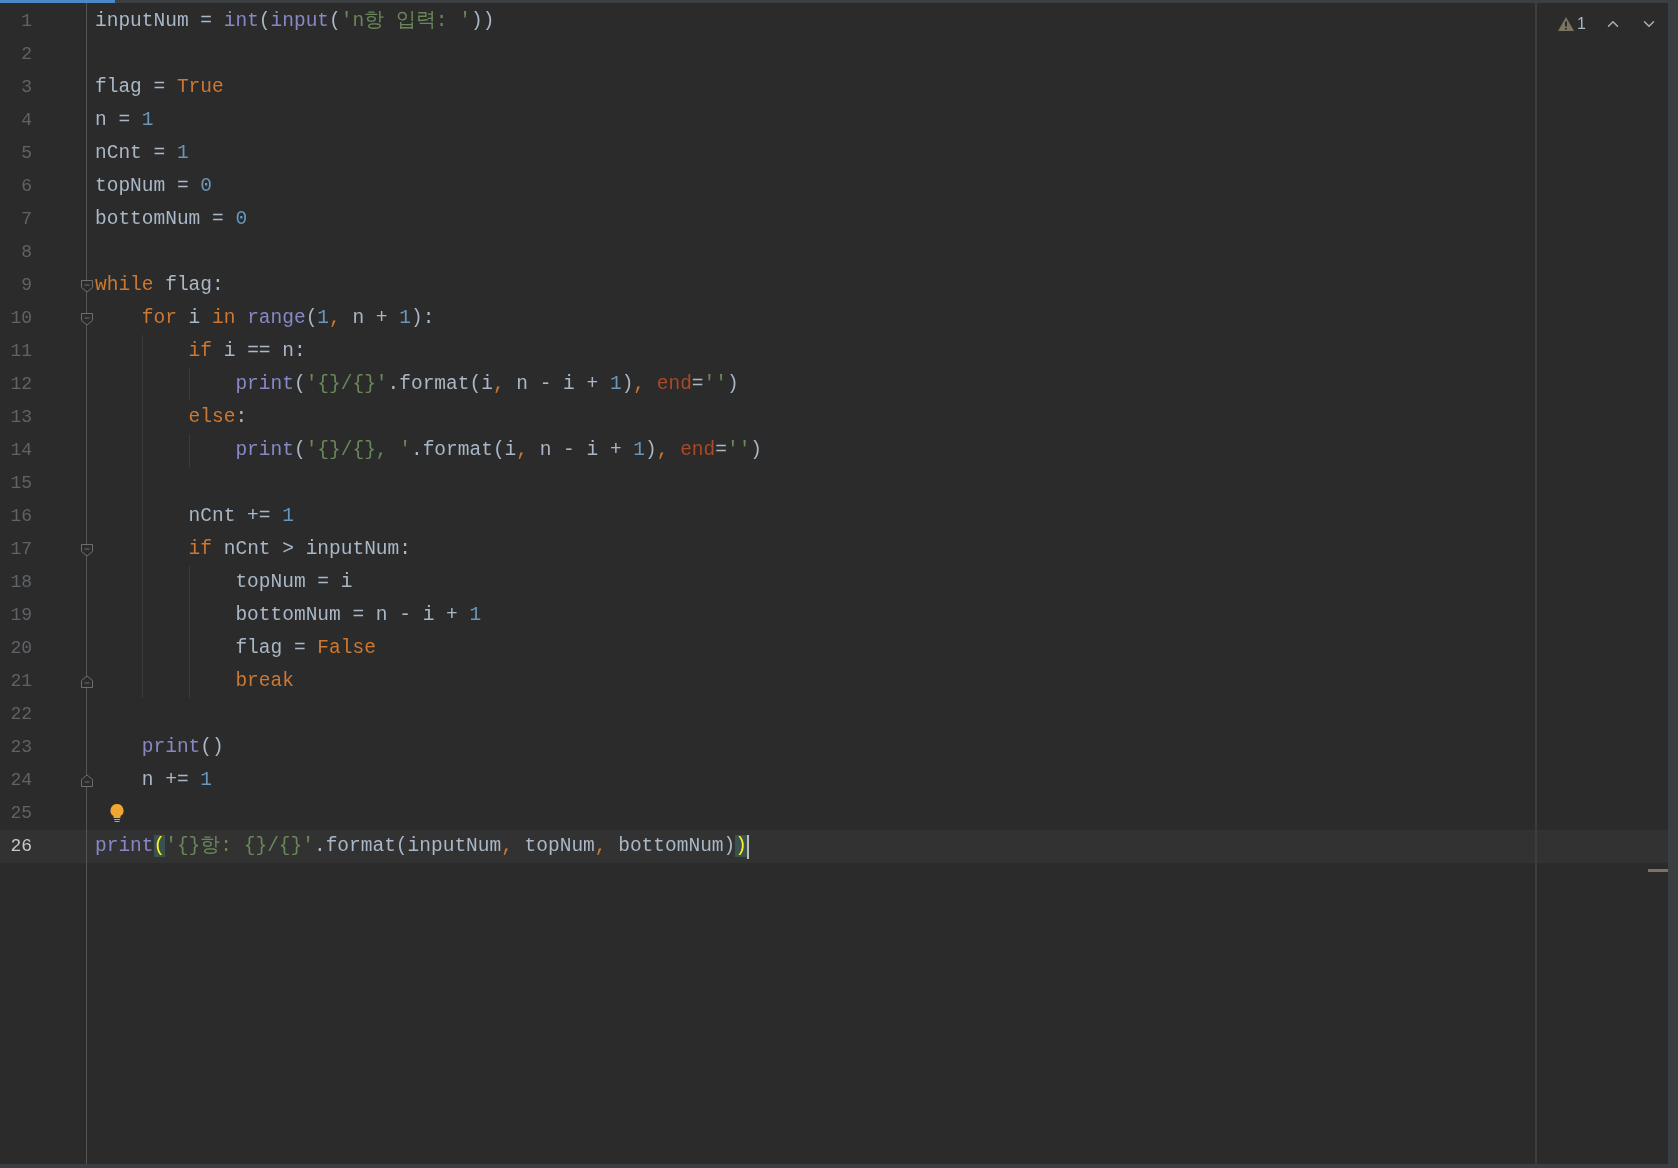 Image resolution: width=1678 pixels, height=1168 pixels. I want to click on line-number: 8, so click(26, 252).